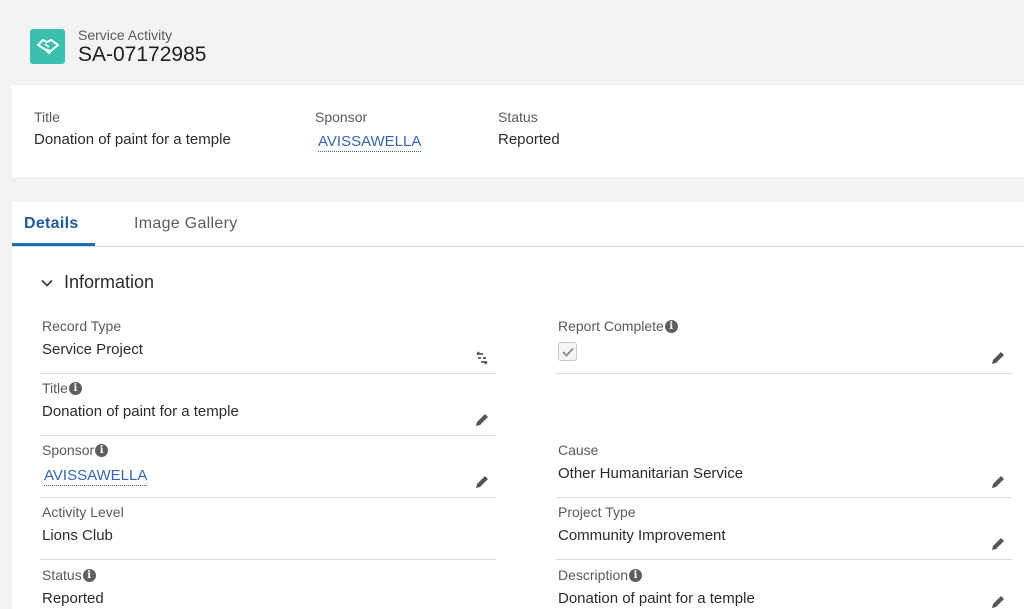  I want to click on field-project-type: Project Type Community Improvement, so click(784, 529).